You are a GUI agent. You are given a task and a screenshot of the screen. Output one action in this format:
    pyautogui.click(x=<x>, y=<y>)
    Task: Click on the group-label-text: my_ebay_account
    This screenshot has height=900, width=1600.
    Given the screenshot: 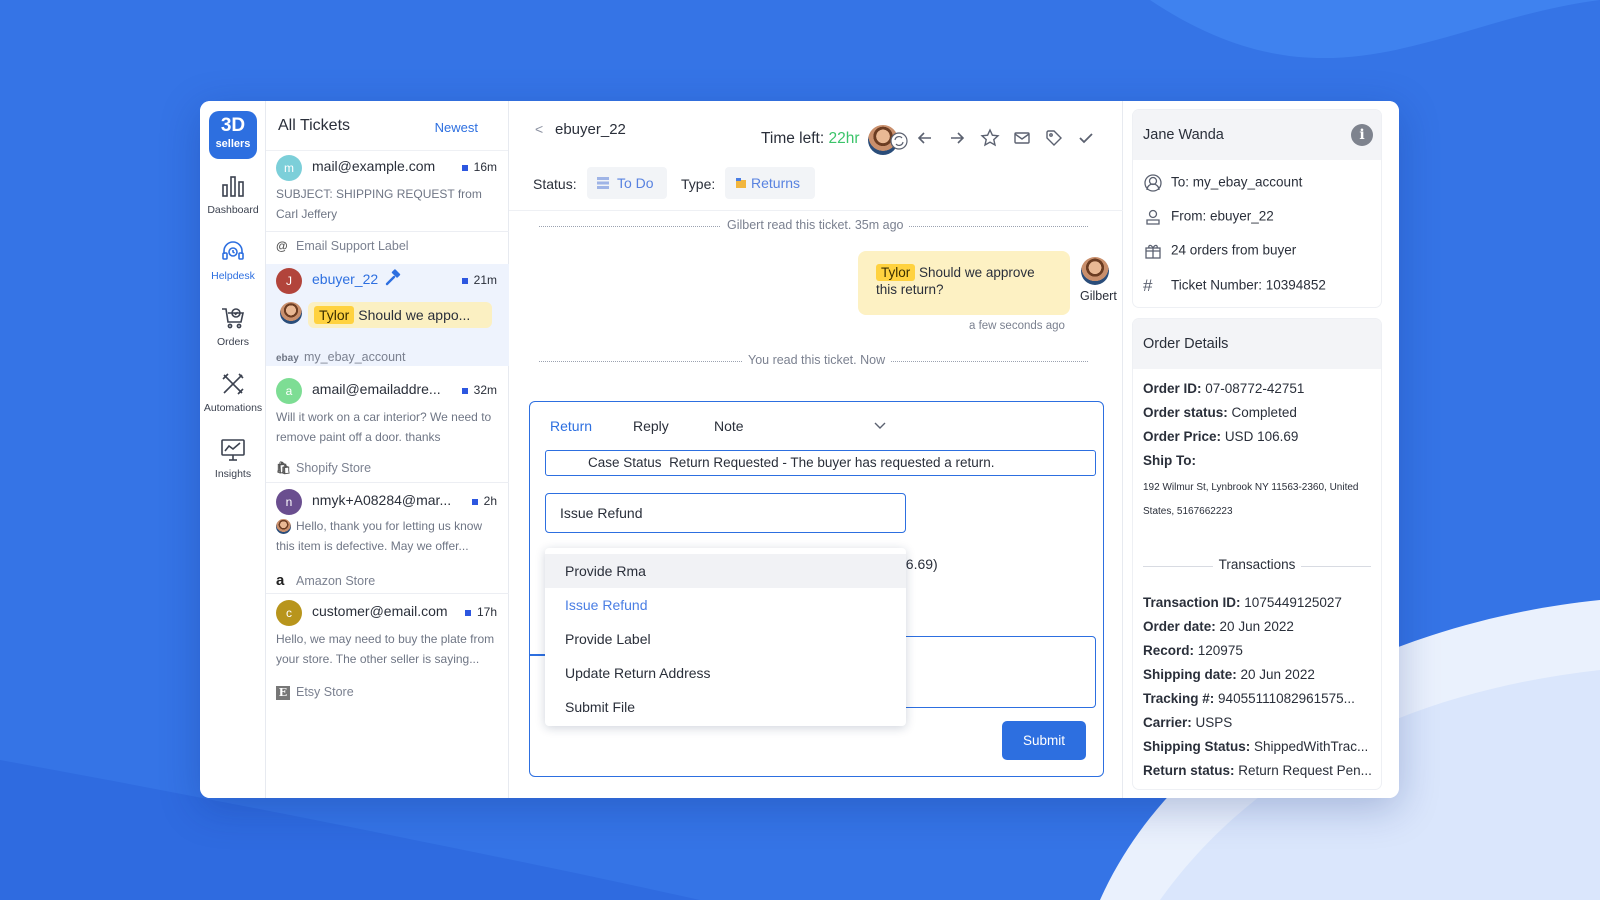 What is the action you would take?
    pyautogui.click(x=355, y=357)
    